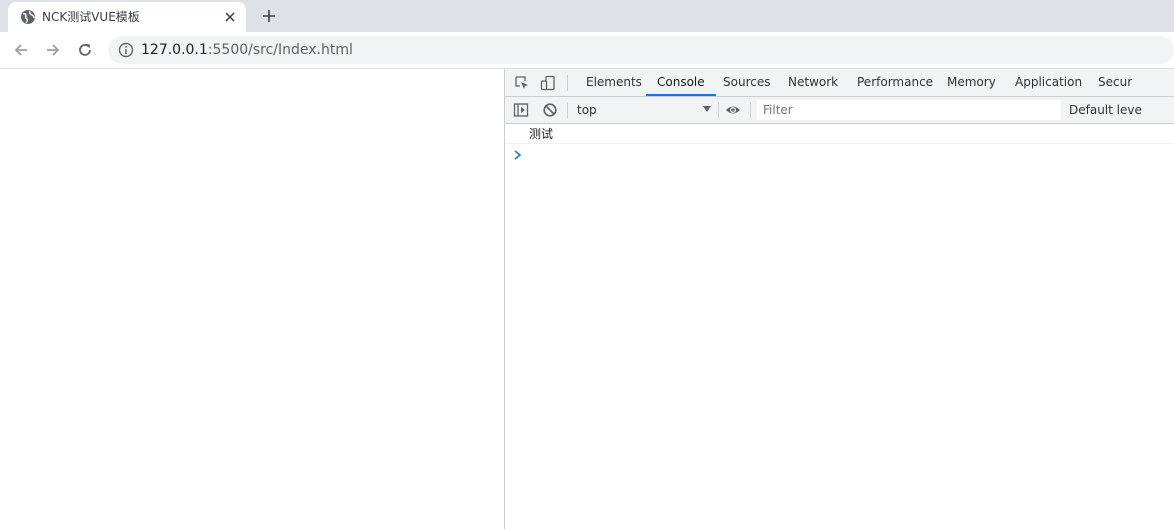 The width and height of the screenshot is (1174, 529). What do you see at coordinates (733, 110) in the screenshot?
I see `eye-icon` at bounding box center [733, 110].